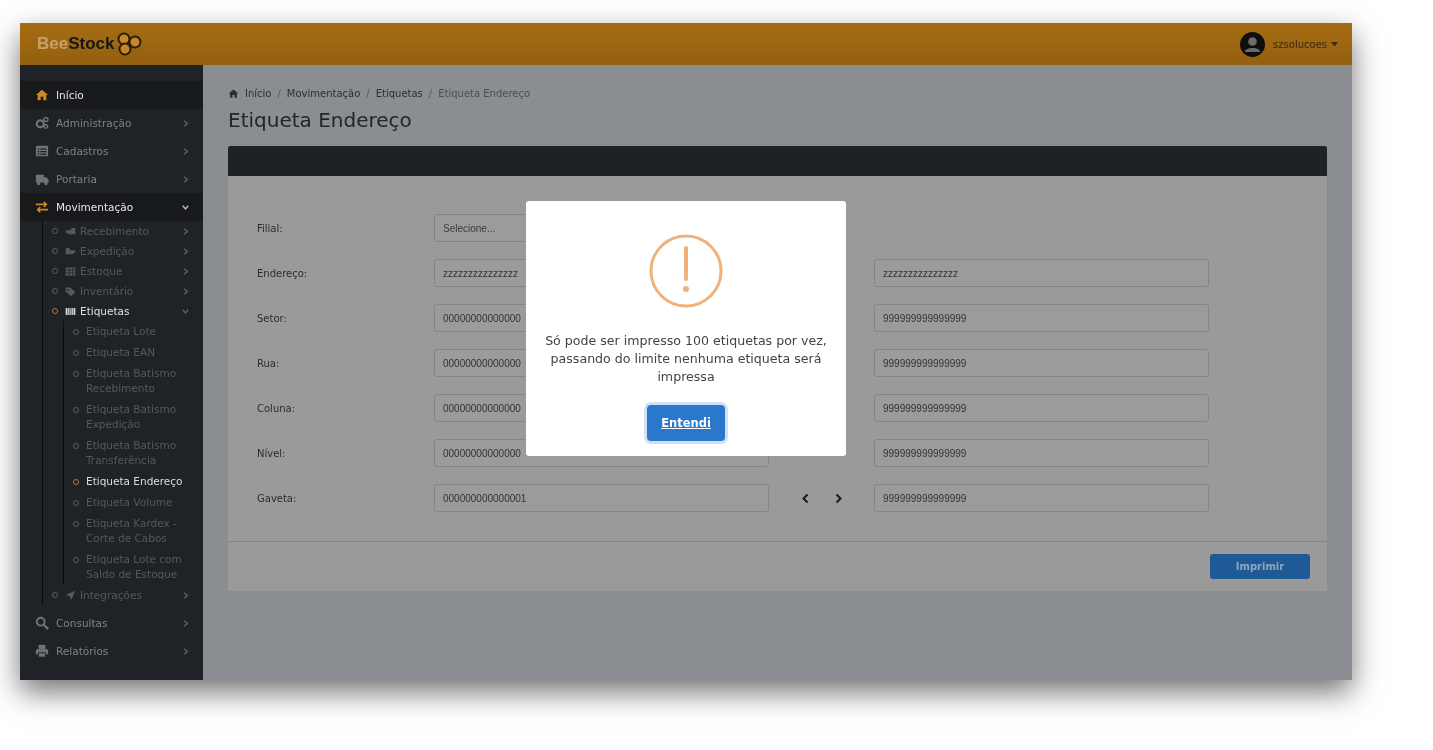  What do you see at coordinates (42, 151) in the screenshot?
I see `list-icon` at bounding box center [42, 151].